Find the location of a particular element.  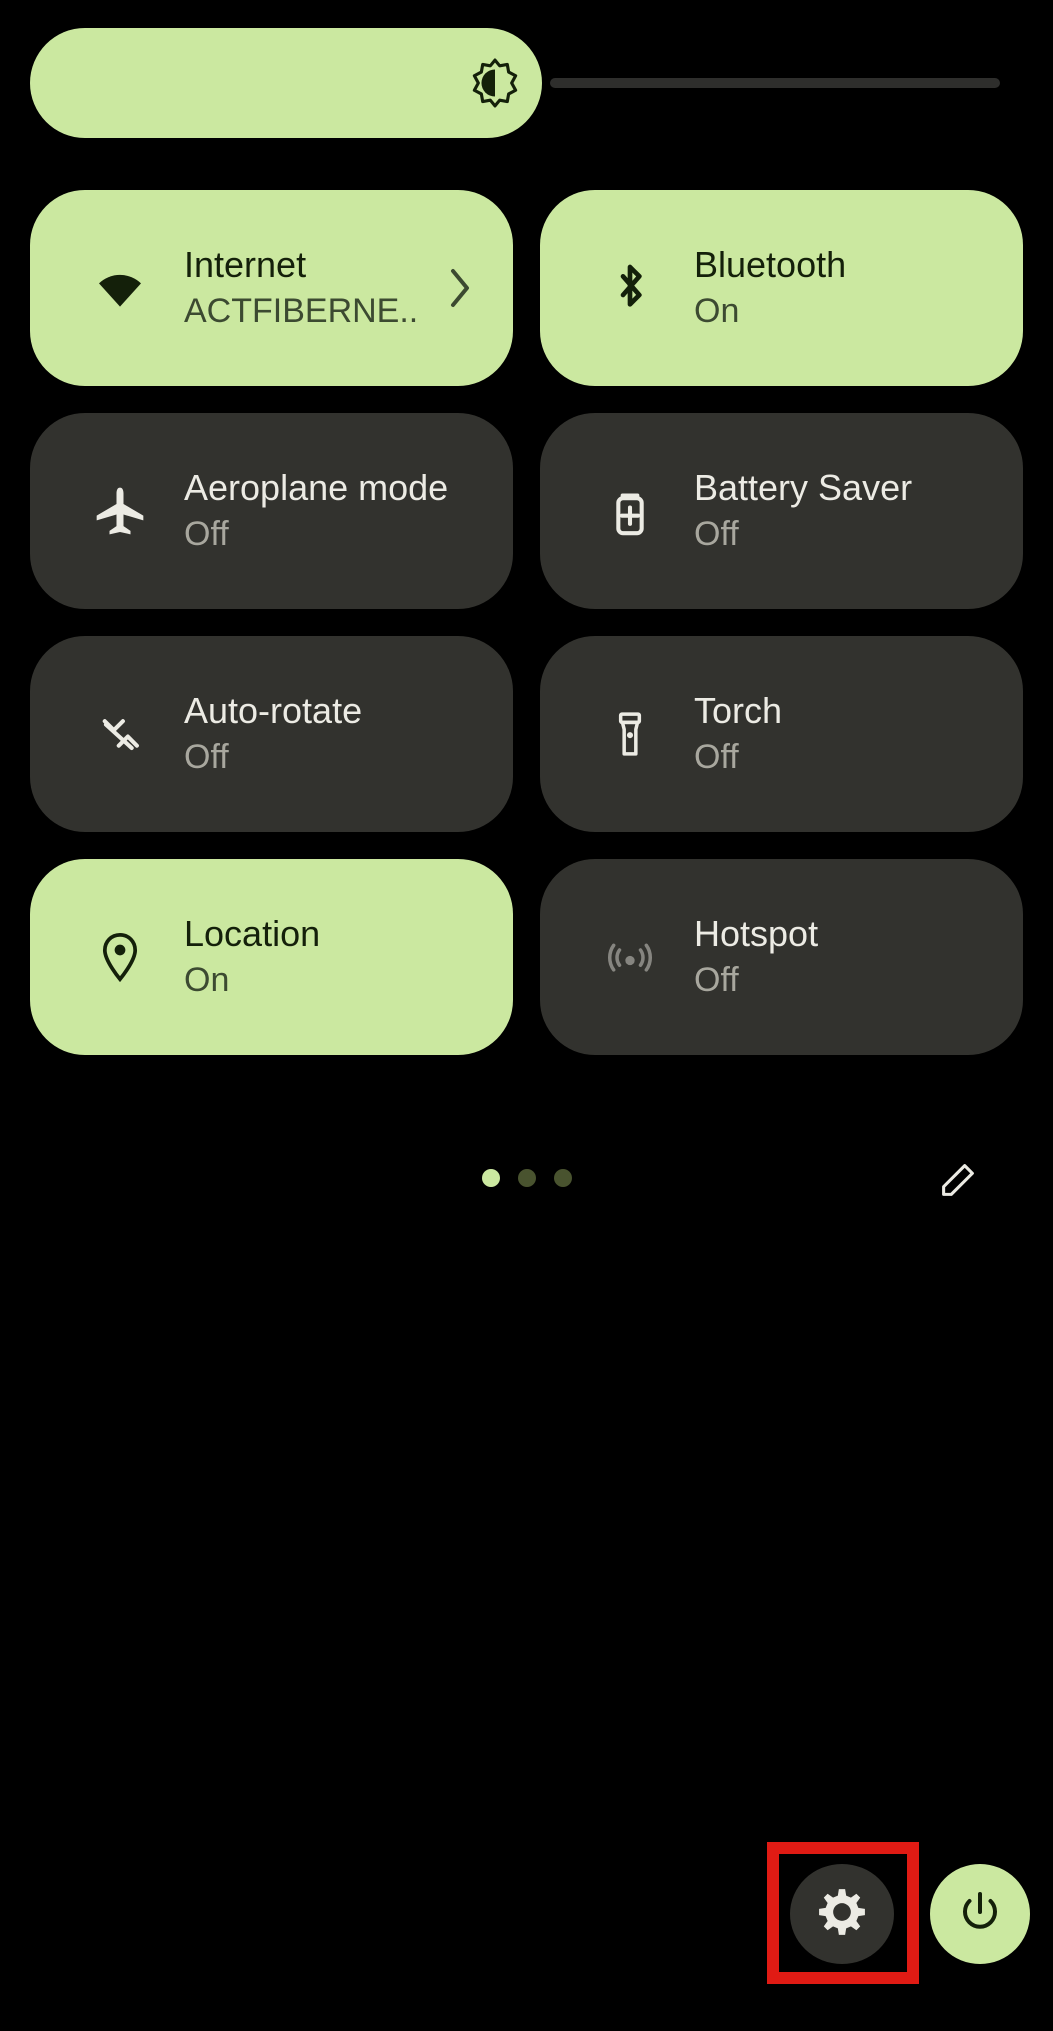

bottom-action-bar is located at coordinates (526, 1910).